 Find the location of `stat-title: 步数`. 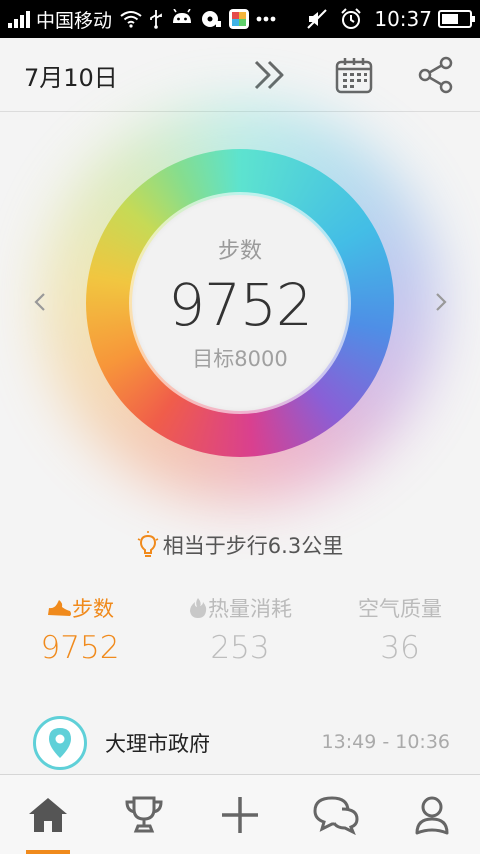

stat-title: 步数 is located at coordinates (93, 609).